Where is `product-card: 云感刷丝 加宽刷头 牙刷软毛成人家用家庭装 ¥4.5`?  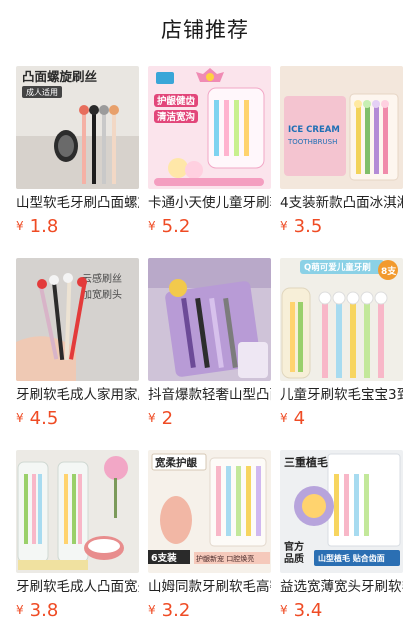
product-card: 云感刷丝 加宽刷头 牙刷软毛成人家用家庭装 ¥4.5 is located at coordinates (77, 348).